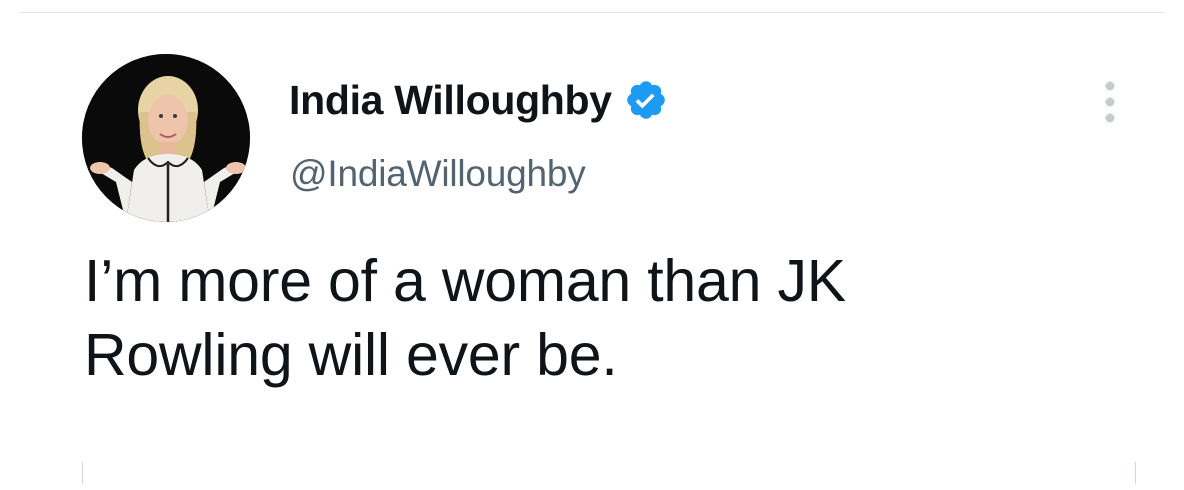  I want to click on card-border-right, so click(1135, 473).